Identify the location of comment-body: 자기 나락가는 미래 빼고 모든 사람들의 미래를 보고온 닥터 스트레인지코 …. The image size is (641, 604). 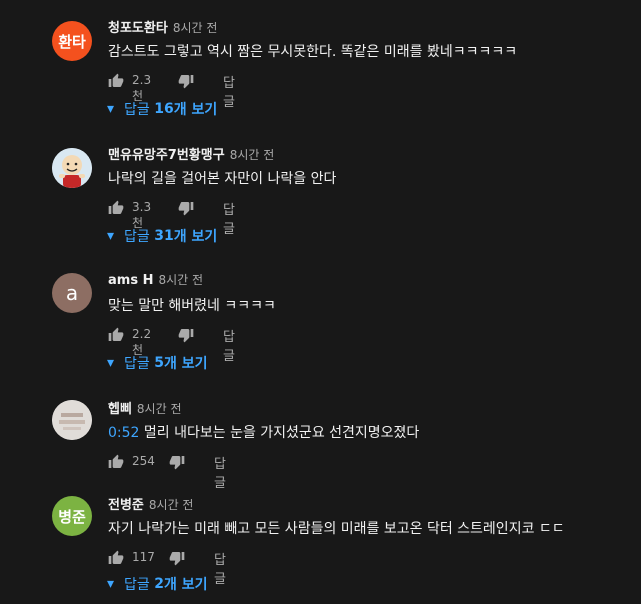
(336, 529).